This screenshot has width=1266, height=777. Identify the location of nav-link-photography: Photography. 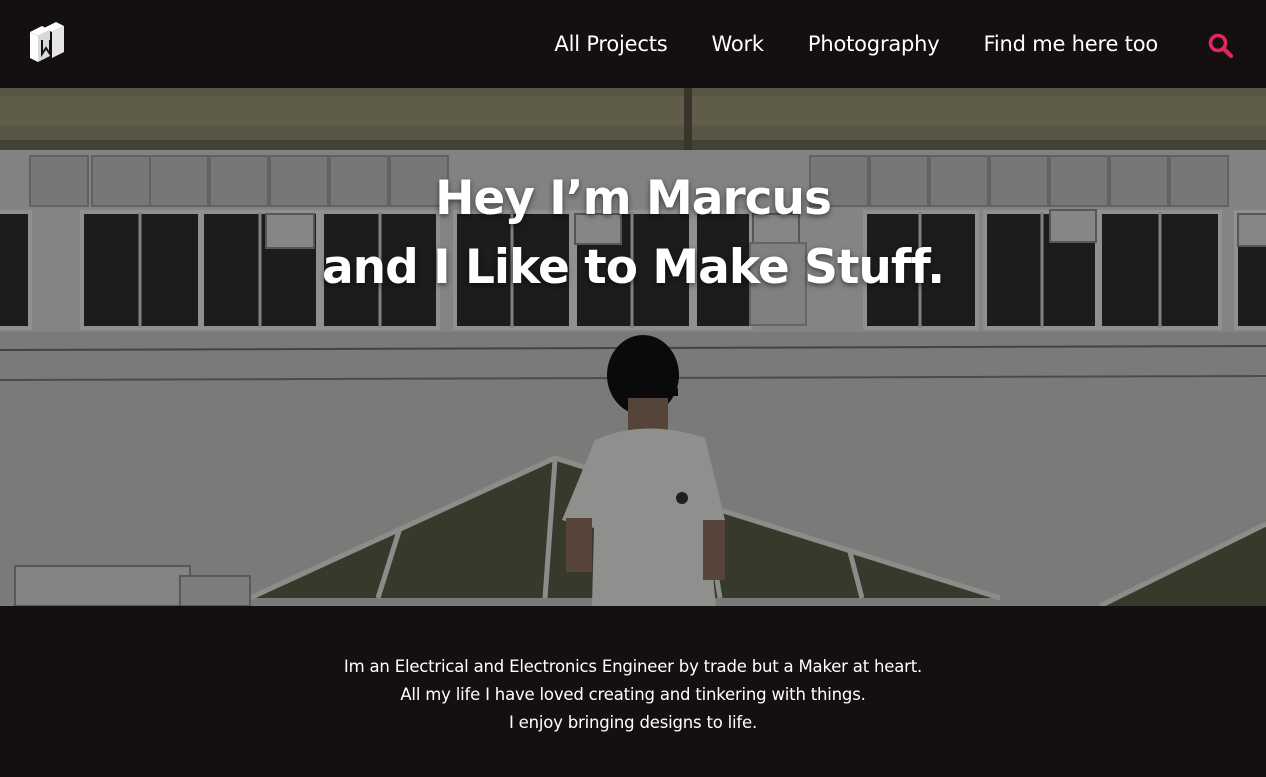
(874, 44).